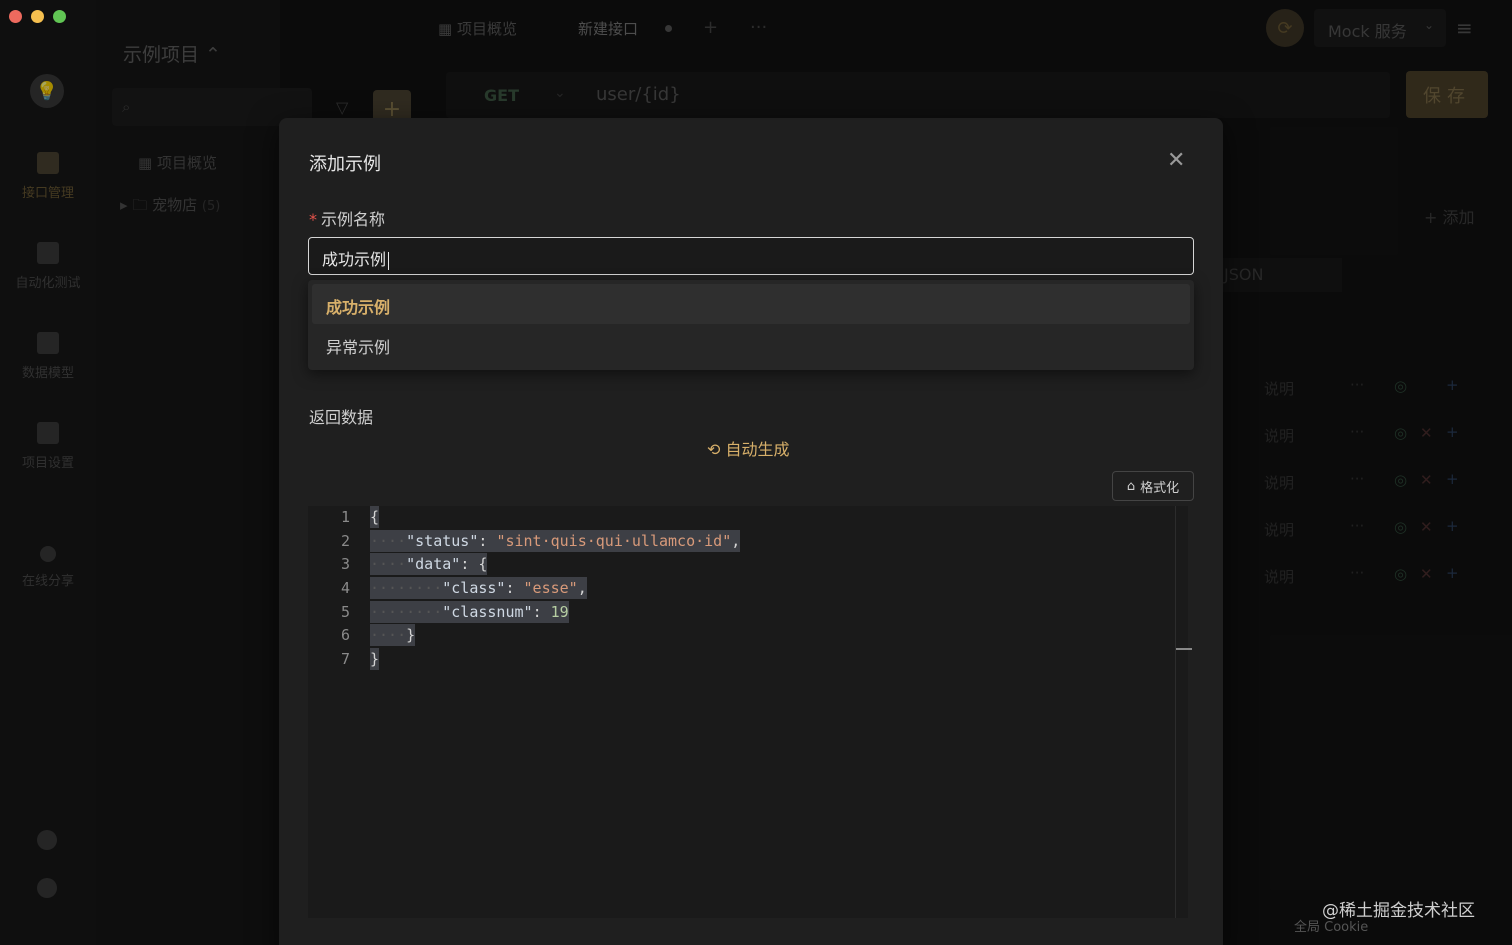 The width and height of the screenshot is (1512, 945). I want to click on code-token: "classnum", so click(487, 611).